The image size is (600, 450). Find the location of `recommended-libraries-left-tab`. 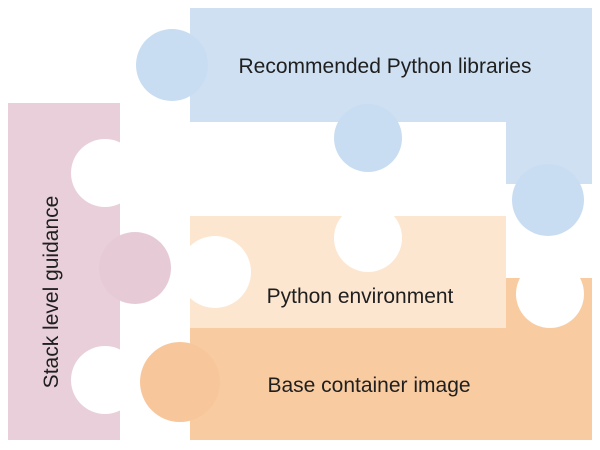

recommended-libraries-left-tab is located at coordinates (172, 65).